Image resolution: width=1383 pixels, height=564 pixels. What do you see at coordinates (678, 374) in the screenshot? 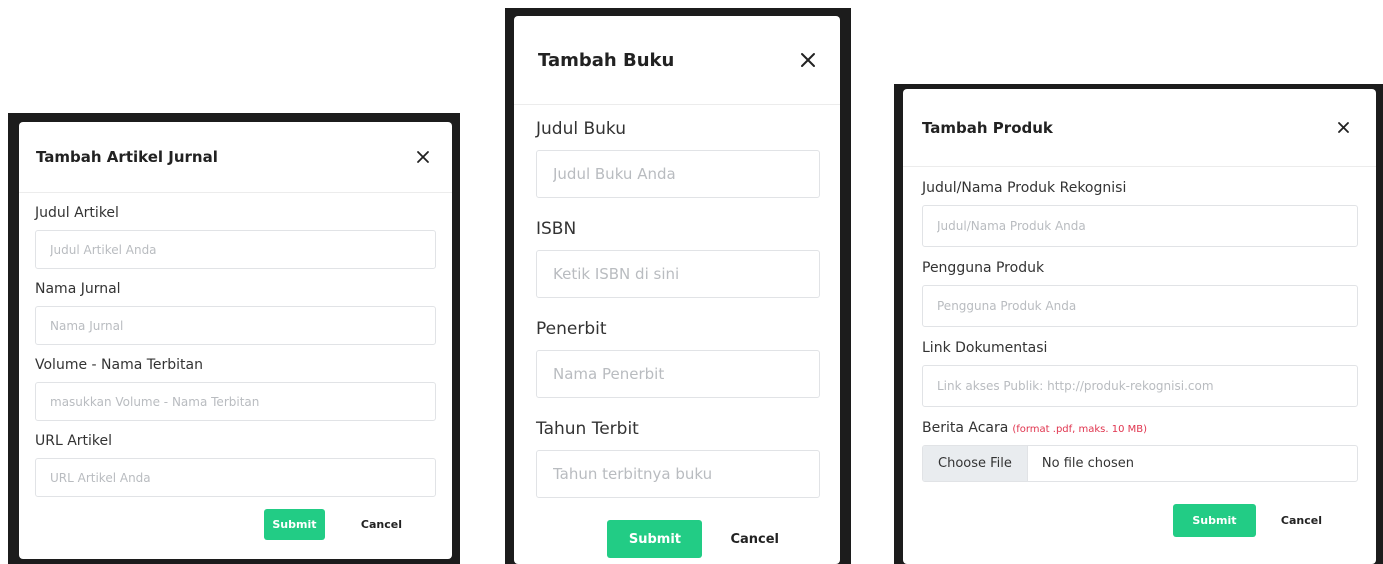
I see `penerbit-input` at bounding box center [678, 374].